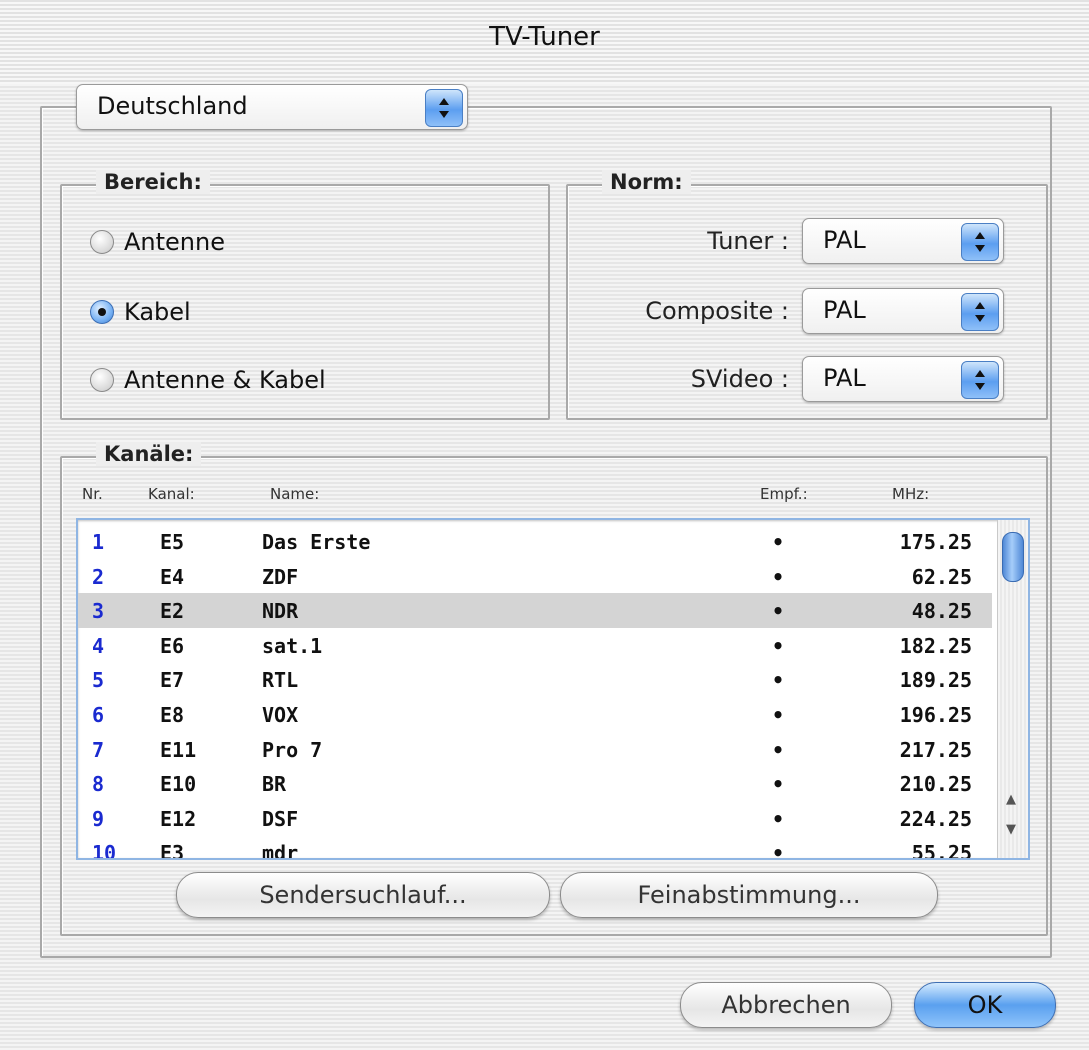  What do you see at coordinates (316, 542) in the screenshot?
I see `channel-name: Das Erste` at bounding box center [316, 542].